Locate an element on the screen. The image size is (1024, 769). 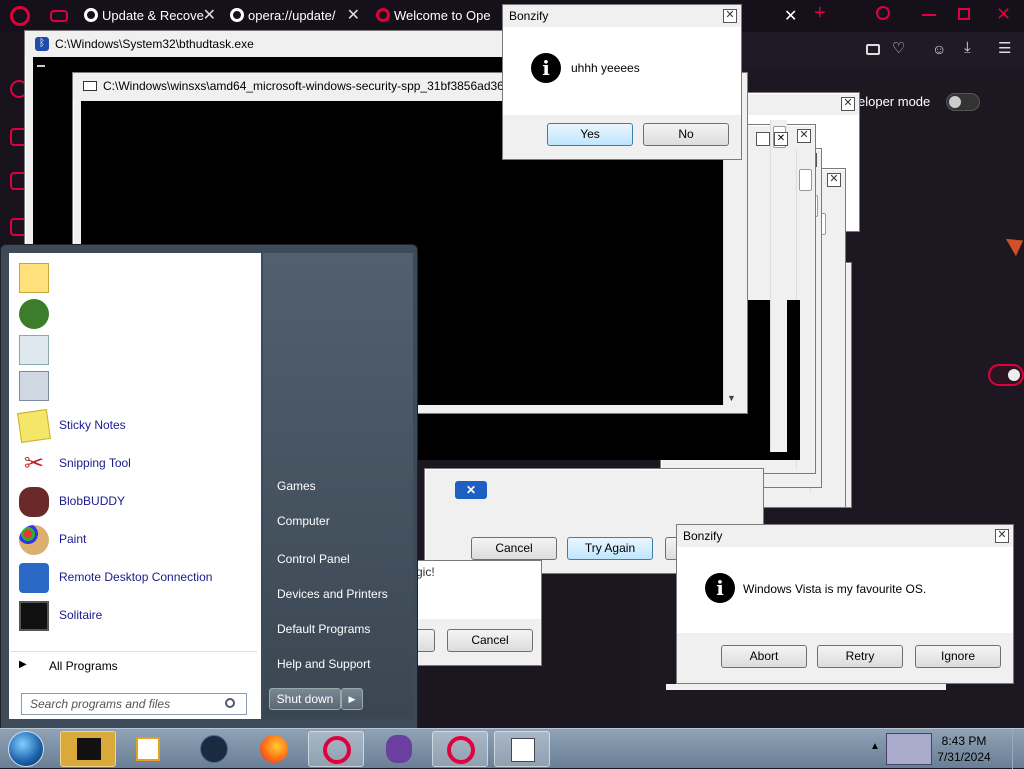
console-title: C:\Windows\System32\bthudtask.exe is located at coordinates (284, 44).